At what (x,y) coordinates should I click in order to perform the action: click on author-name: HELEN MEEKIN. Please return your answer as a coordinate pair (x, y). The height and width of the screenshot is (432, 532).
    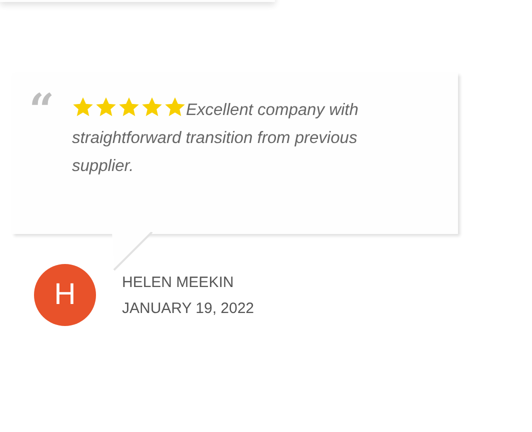
    Looking at the image, I should click on (178, 282).